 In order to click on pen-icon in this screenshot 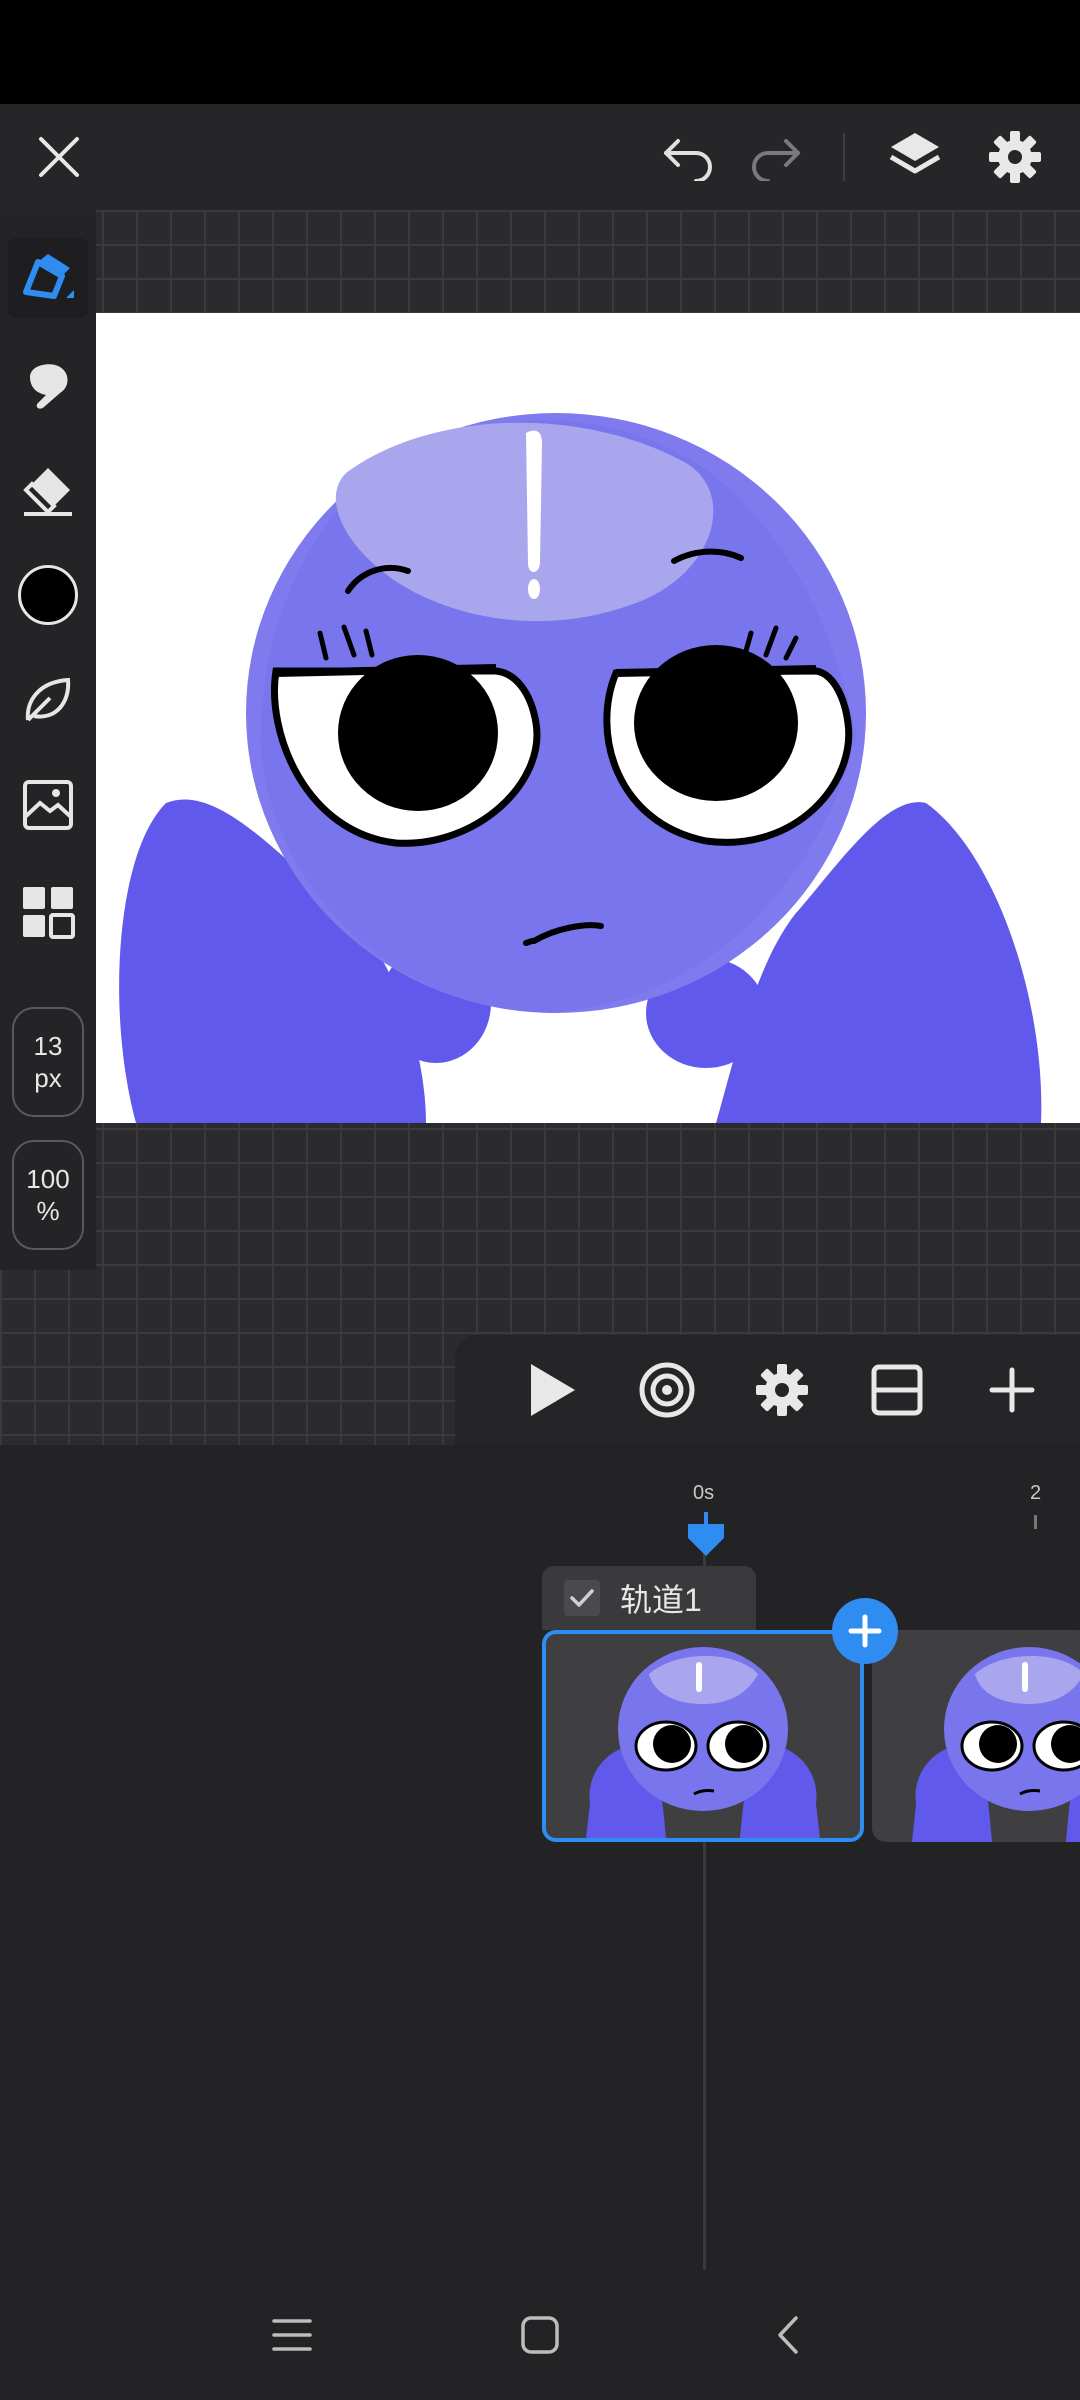, I will do `click(48, 276)`.